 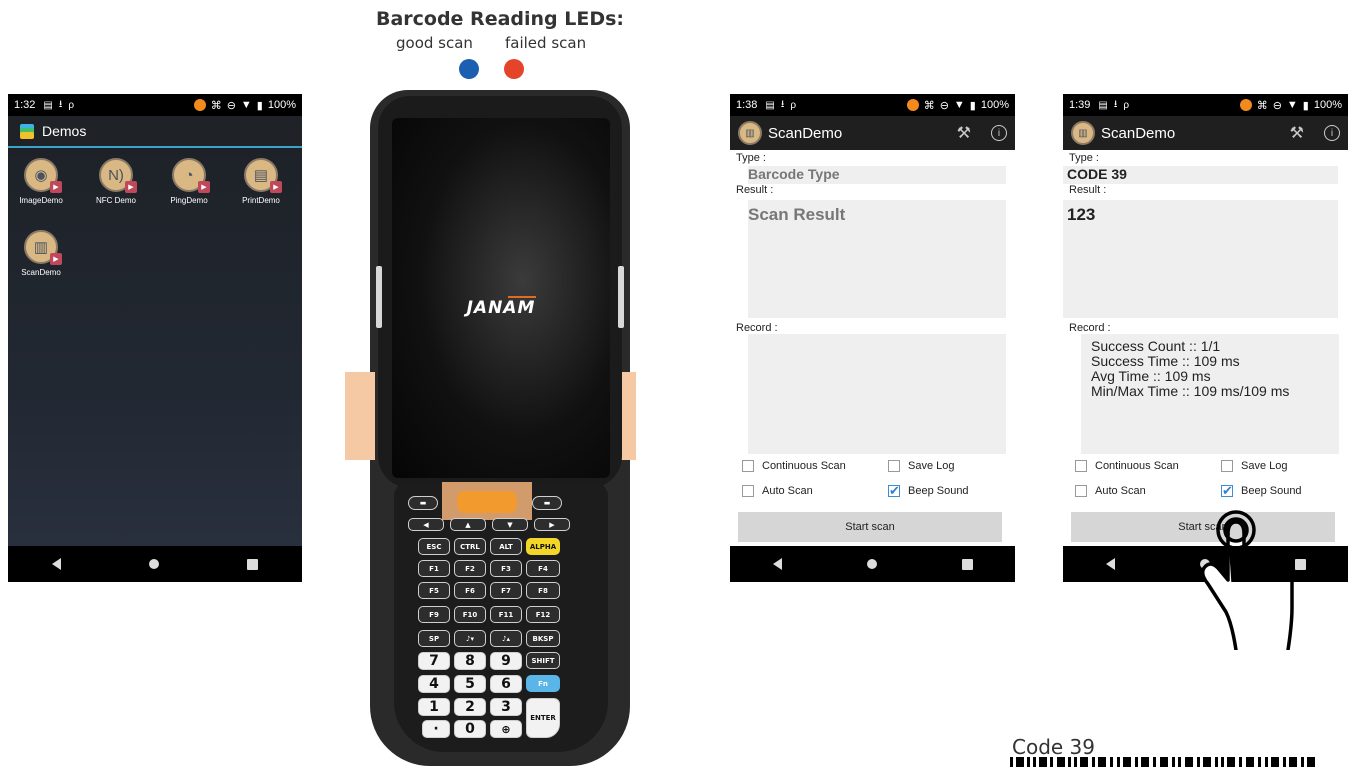 What do you see at coordinates (543, 546) in the screenshot?
I see `alpha-key: ALPHA` at bounding box center [543, 546].